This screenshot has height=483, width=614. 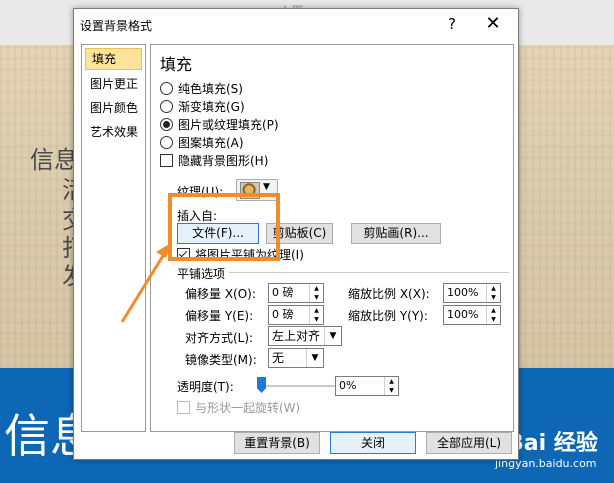 What do you see at coordinates (144, 286) in the screenshot?
I see `arrow-shaft` at bounding box center [144, 286].